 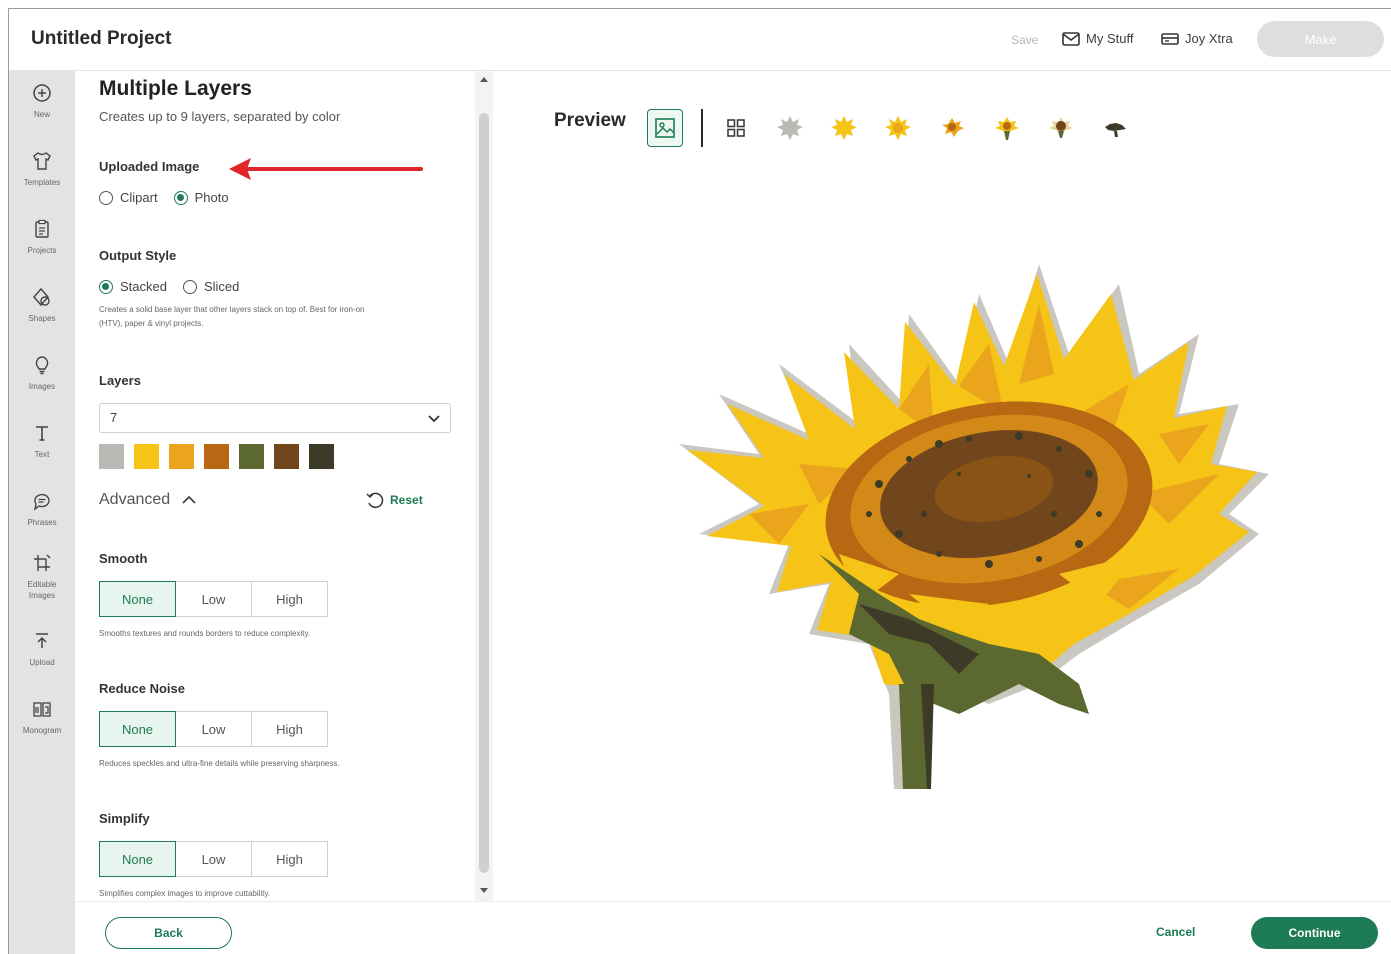 I want to click on layer-6-thumbnail, so click(x=1061, y=128).